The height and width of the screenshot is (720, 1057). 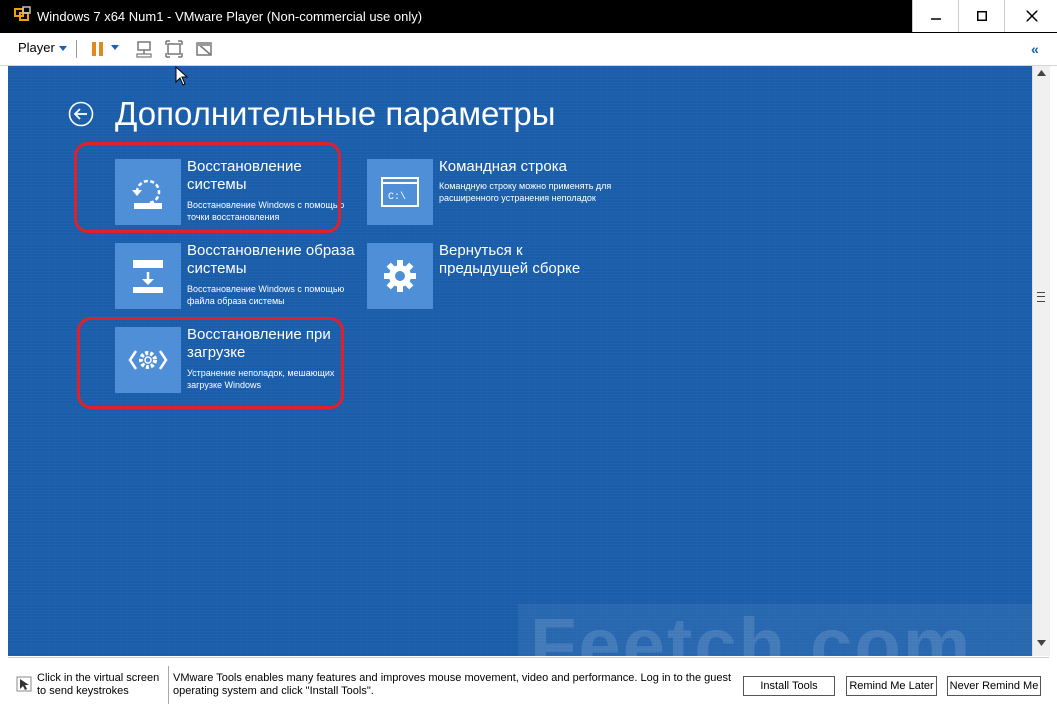 What do you see at coordinates (335, 113) in the screenshot?
I see `page-title: Дополнительные параметры` at bounding box center [335, 113].